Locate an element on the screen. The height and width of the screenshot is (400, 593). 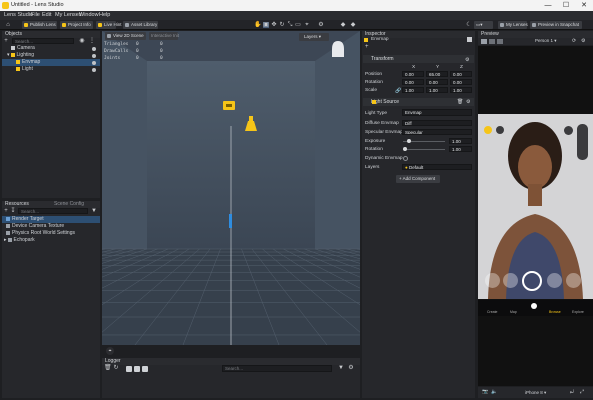
light-source-trash-icon: 🗑 is located at coordinates (460, 102).